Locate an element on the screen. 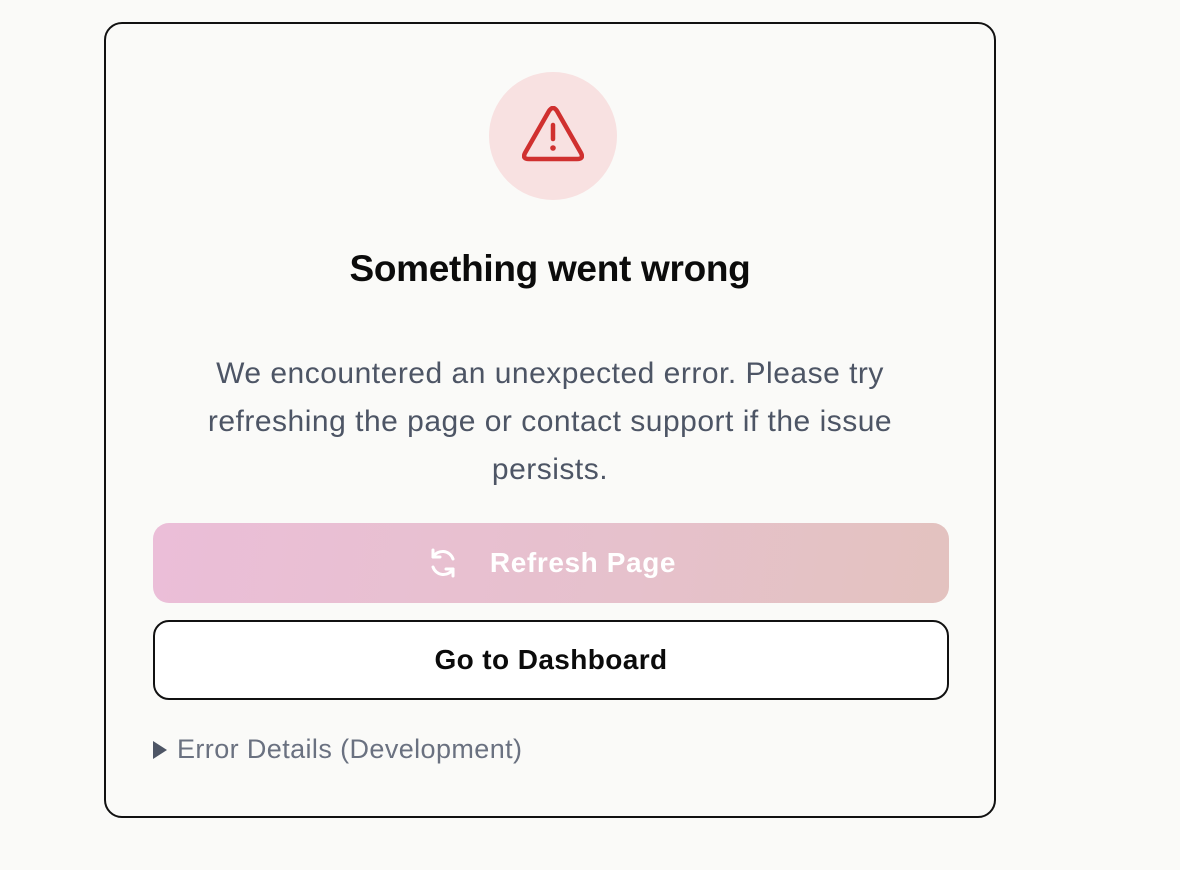 The height and width of the screenshot is (870, 1180). error-details-toggle: Error Details (Development) is located at coordinates (337, 749).